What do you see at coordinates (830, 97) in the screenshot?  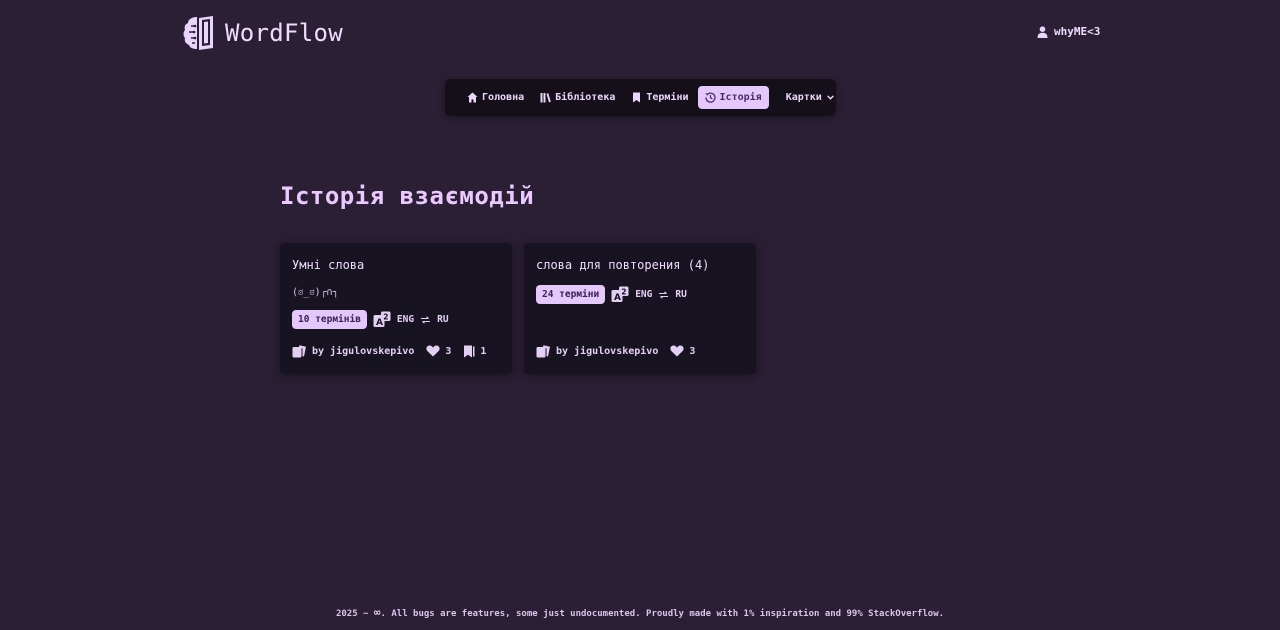 I see `chevron-down-icon` at bounding box center [830, 97].